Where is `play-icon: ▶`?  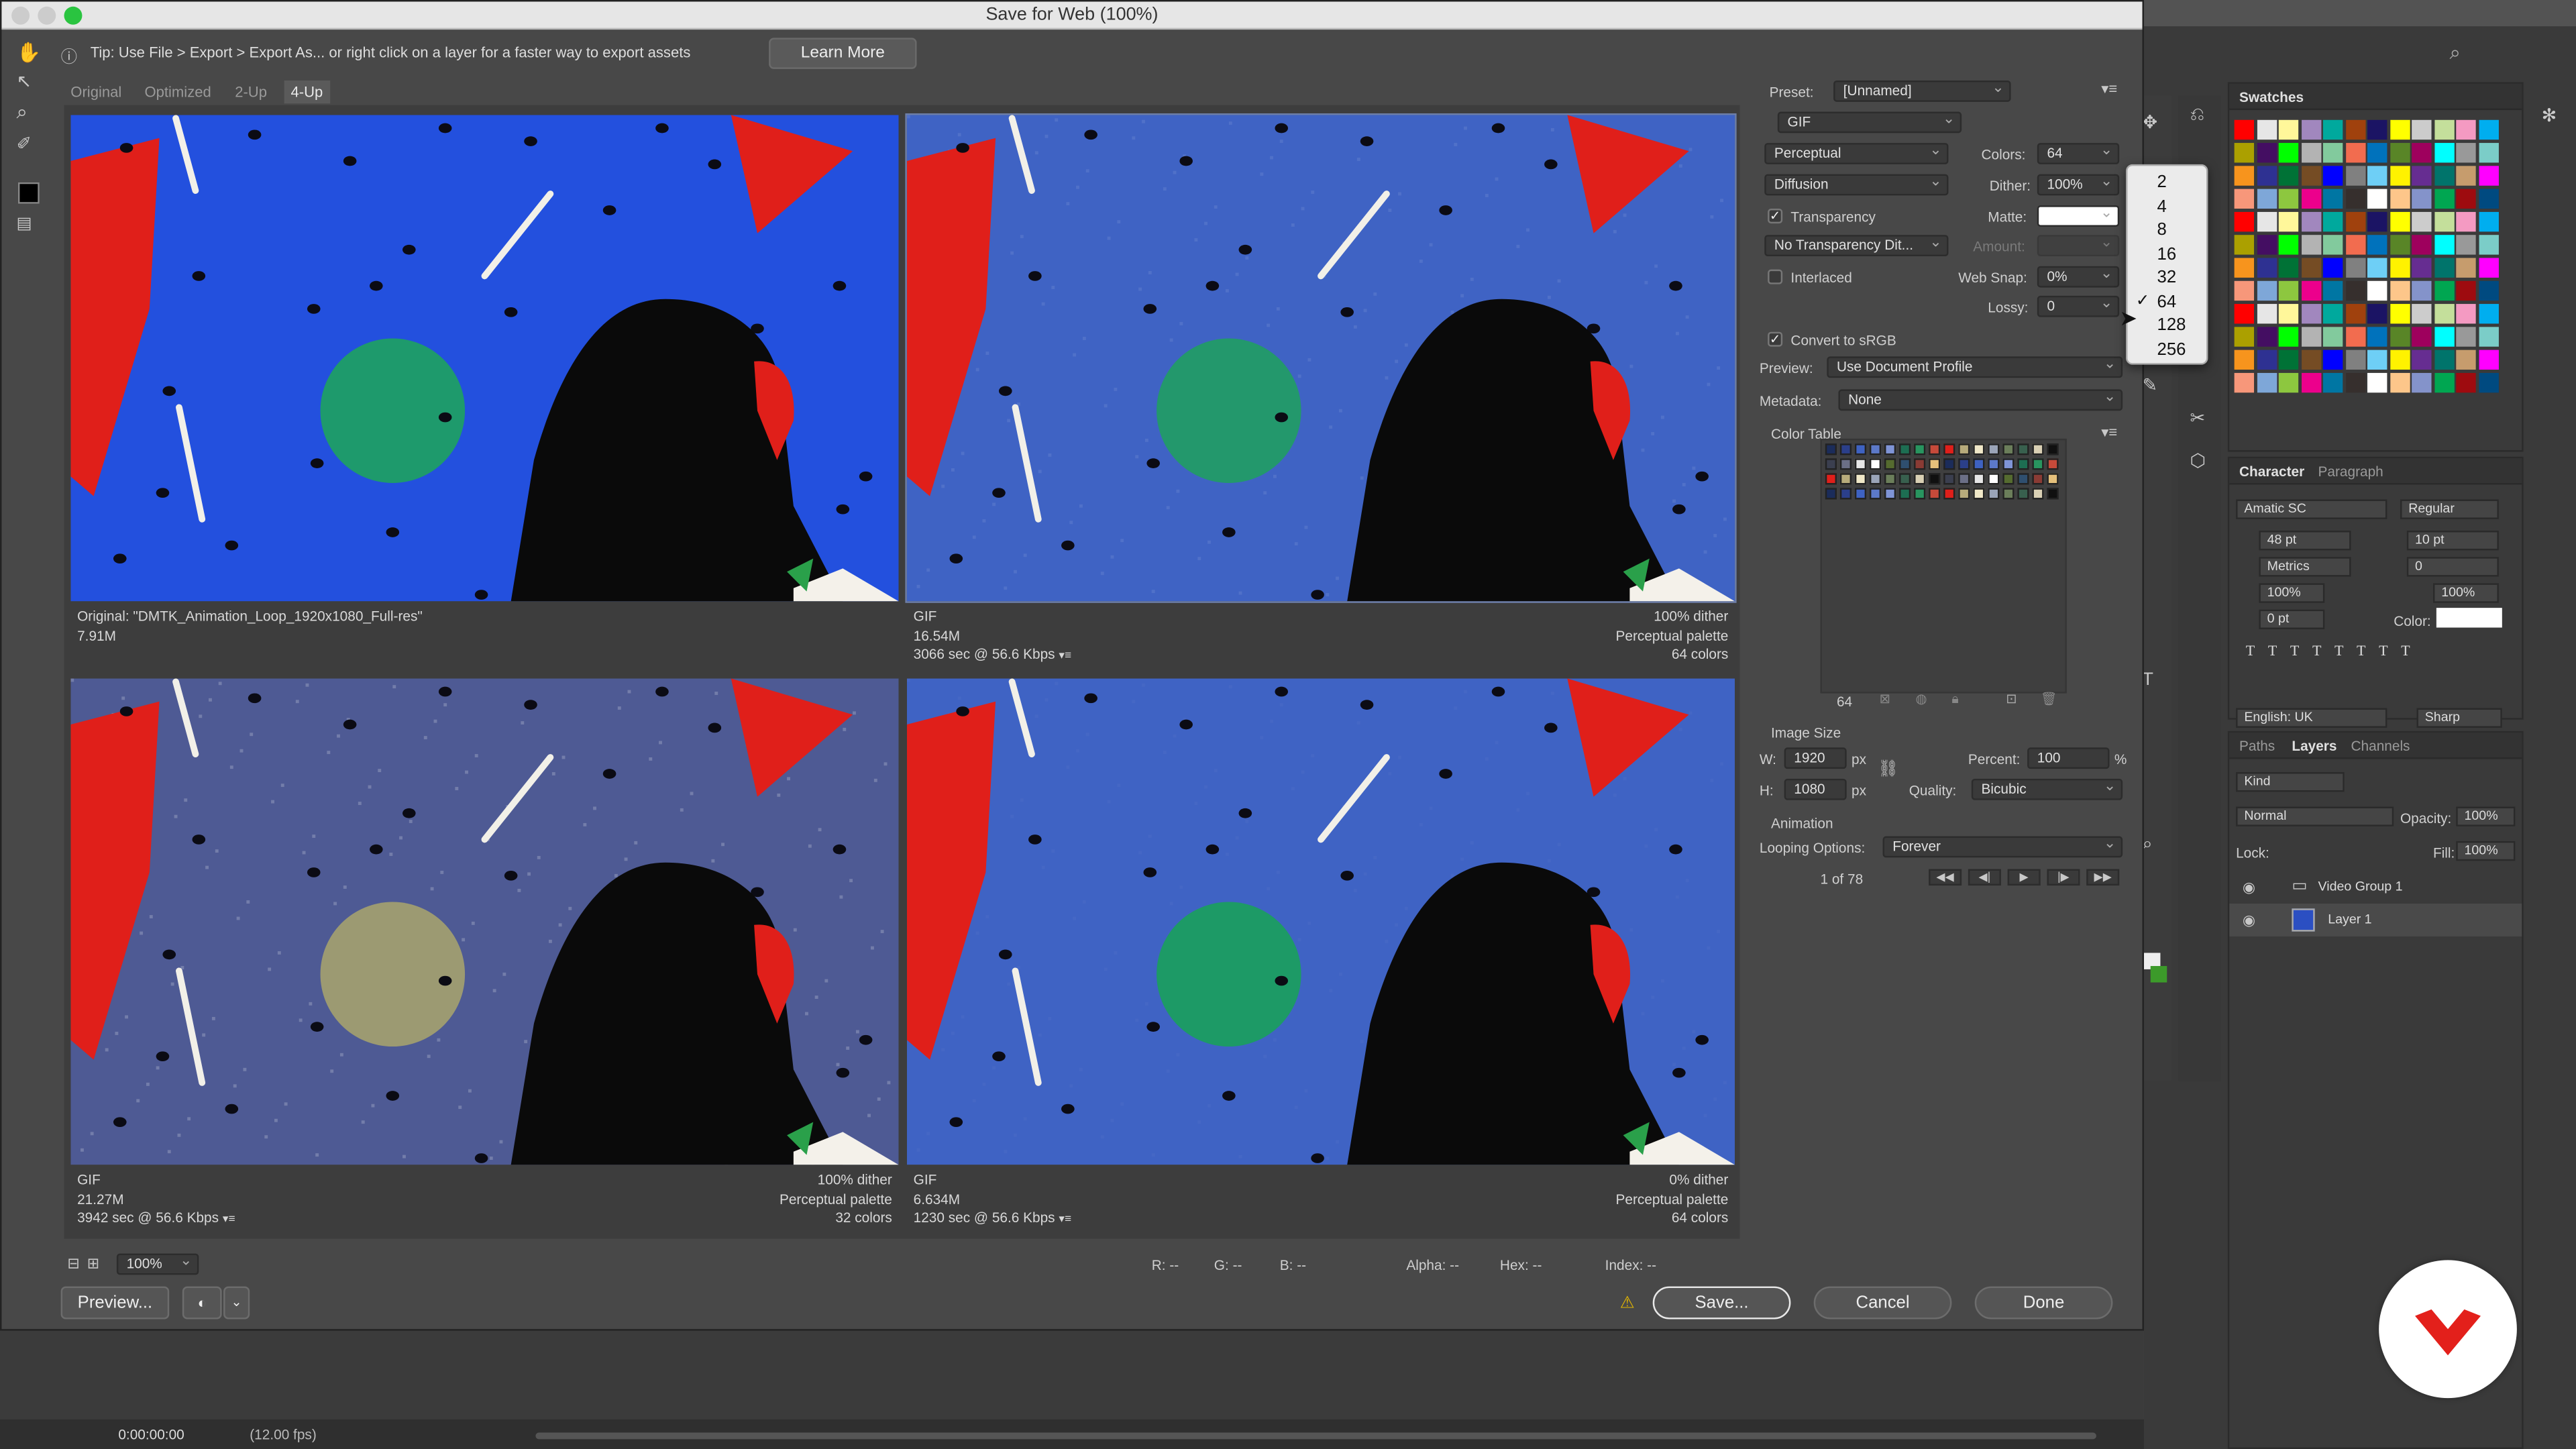
play-icon: ▶ is located at coordinates (2024, 877).